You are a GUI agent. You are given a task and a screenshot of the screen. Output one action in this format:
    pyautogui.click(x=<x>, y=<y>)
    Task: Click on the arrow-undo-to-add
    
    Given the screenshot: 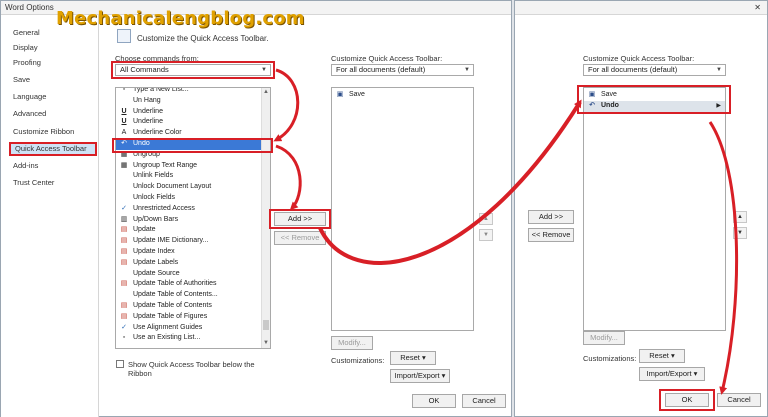 What is the action you would take?
    pyautogui.click(x=288, y=177)
    